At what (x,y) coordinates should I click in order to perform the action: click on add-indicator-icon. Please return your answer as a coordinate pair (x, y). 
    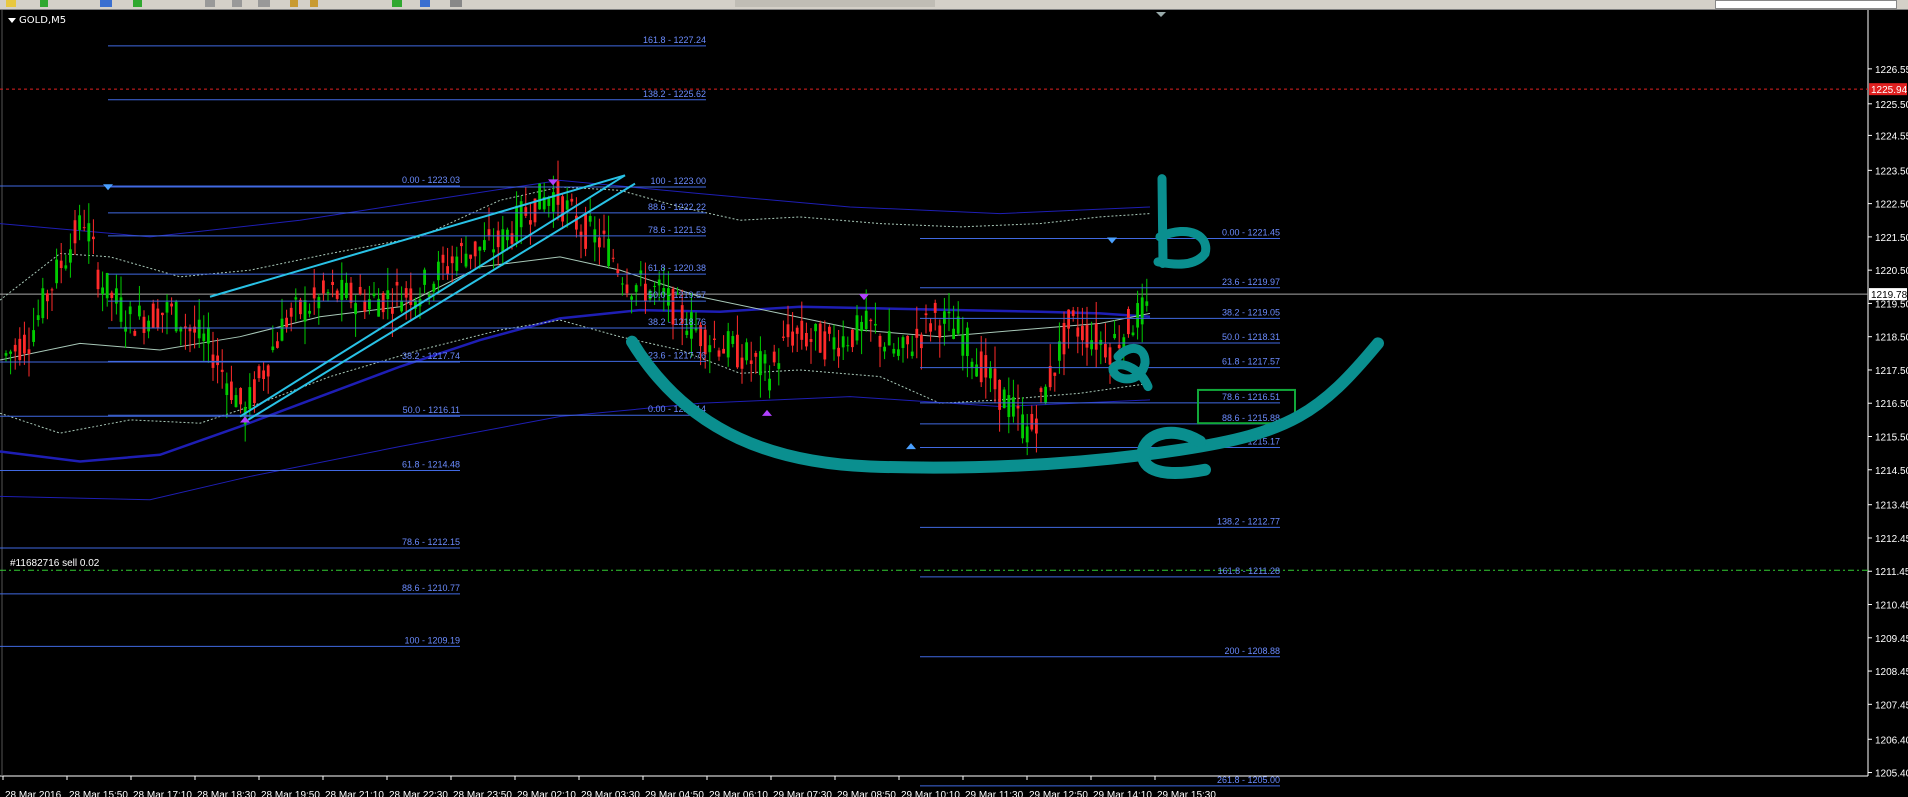
    Looking at the image, I should click on (397, 3).